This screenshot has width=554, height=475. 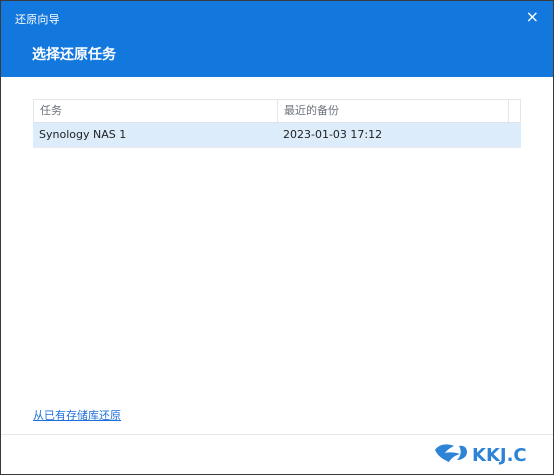 I want to click on step-title: 选择还原任务, so click(x=74, y=55).